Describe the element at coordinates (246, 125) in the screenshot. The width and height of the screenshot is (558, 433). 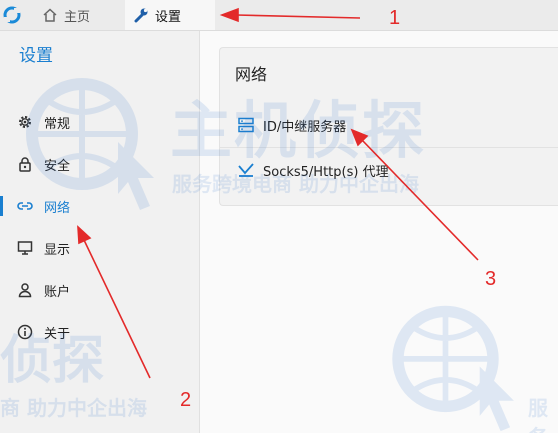
I see `server-icon` at that location.